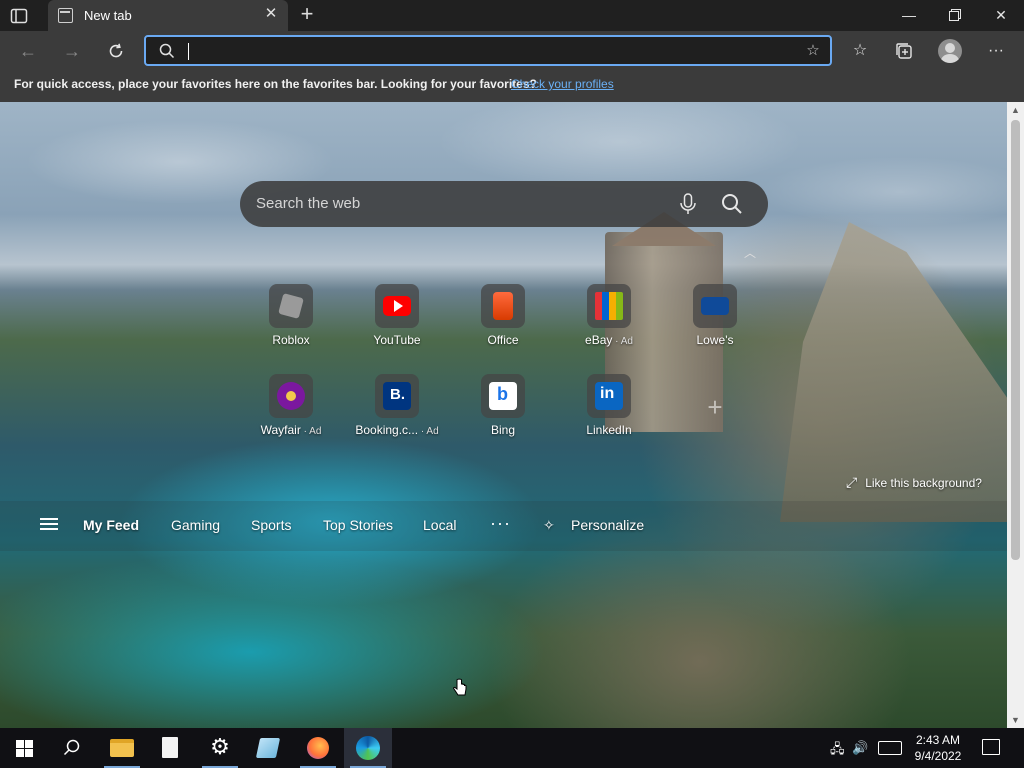  What do you see at coordinates (291, 340) in the screenshot?
I see `quick-link-label: Roblox` at bounding box center [291, 340].